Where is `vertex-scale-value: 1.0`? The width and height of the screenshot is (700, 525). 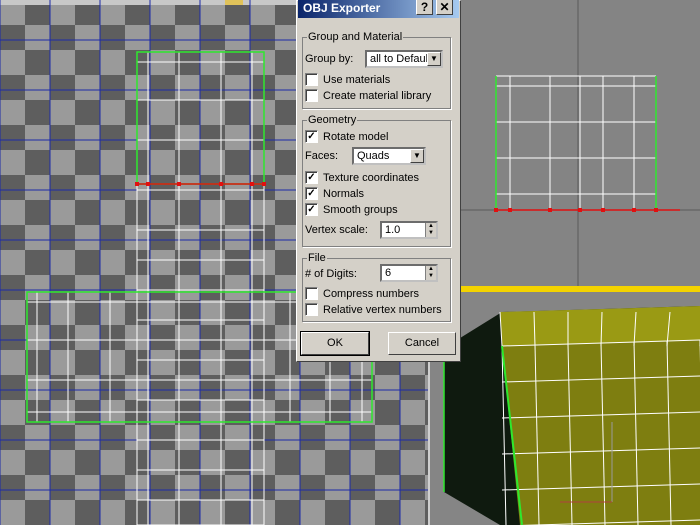 vertex-scale-value: 1.0 is located at coordinates (393, 230).